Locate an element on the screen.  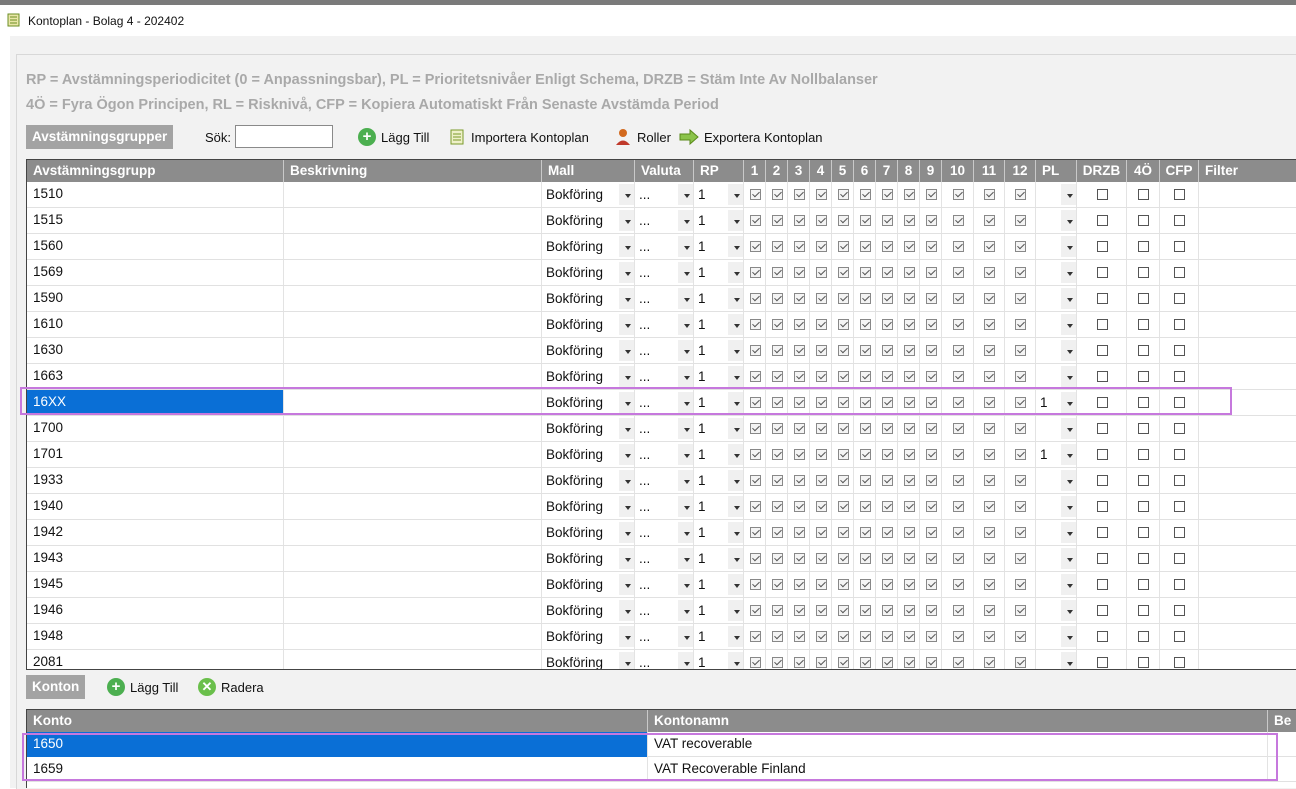
header-rp: RP is located at coordinates (719, 171).